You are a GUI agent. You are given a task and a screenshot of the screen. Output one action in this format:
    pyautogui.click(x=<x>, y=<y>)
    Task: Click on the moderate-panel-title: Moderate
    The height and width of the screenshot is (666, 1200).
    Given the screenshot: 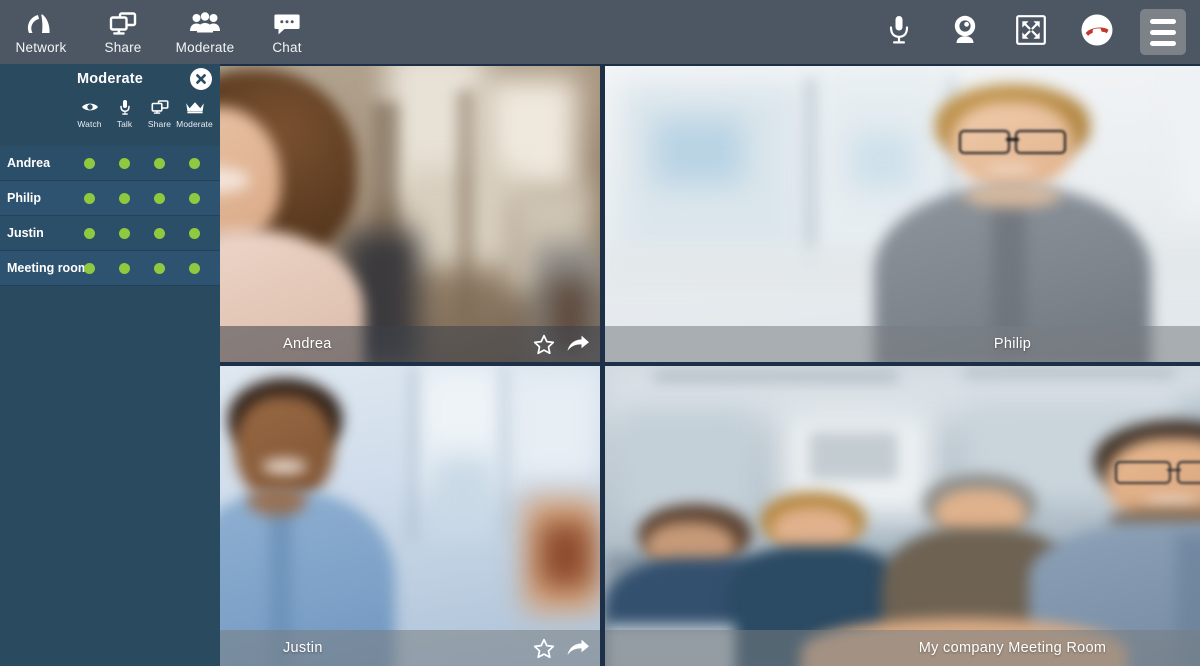 What is the action you would take?
    pyautogui.click(x=110, y=79)
    